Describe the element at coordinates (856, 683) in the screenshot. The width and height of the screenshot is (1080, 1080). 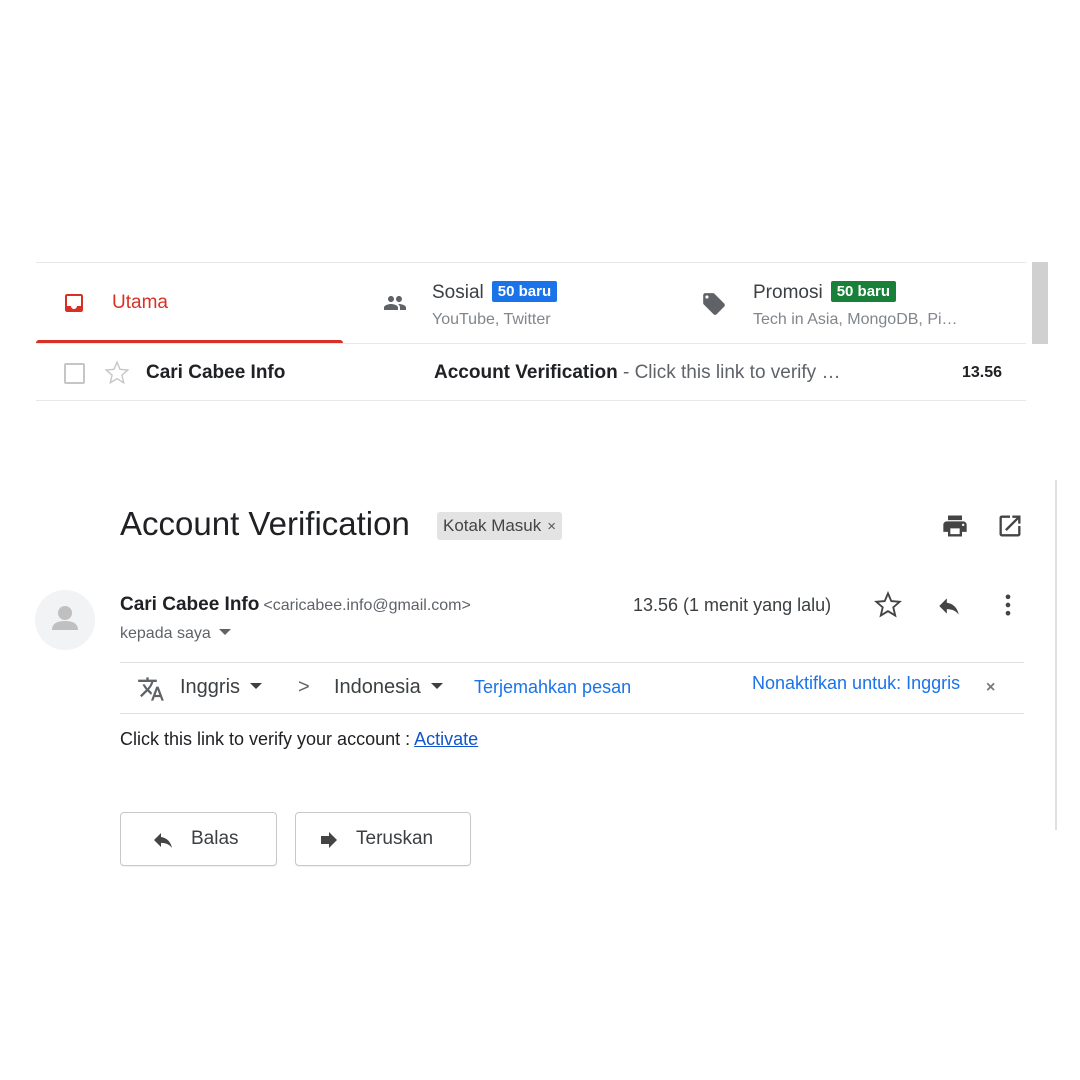
I see `disable-translation-link: Nonaktifkan untuk: Inggris` at that location.